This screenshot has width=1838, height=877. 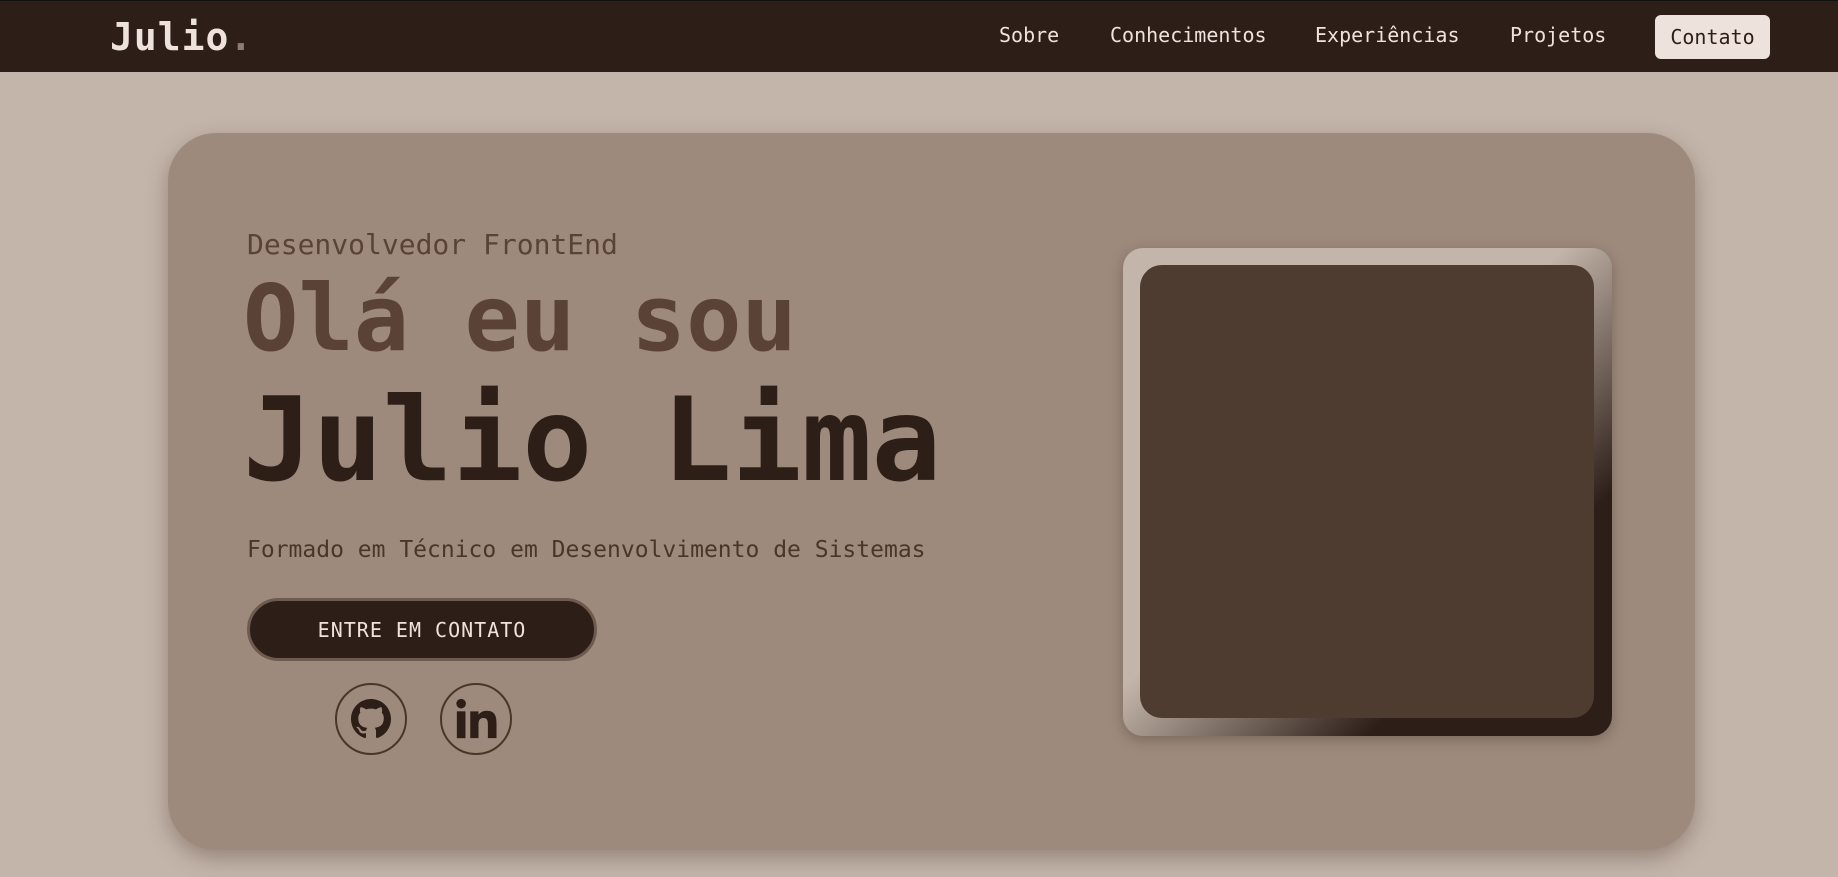 I want to click on github-icon, so click(x=371, y=719).